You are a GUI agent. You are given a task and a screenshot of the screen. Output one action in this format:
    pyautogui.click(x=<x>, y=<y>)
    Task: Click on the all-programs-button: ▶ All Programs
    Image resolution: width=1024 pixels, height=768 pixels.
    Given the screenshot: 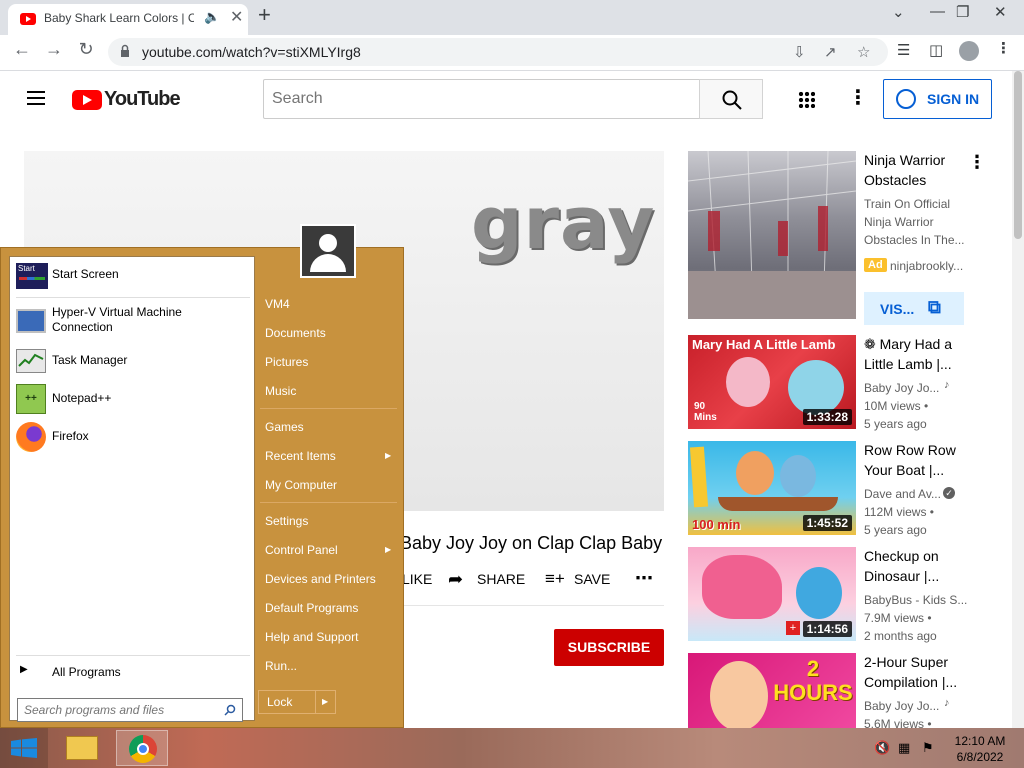 What is the action you would take?
    pyautogui.click(x=133, y=673)
    